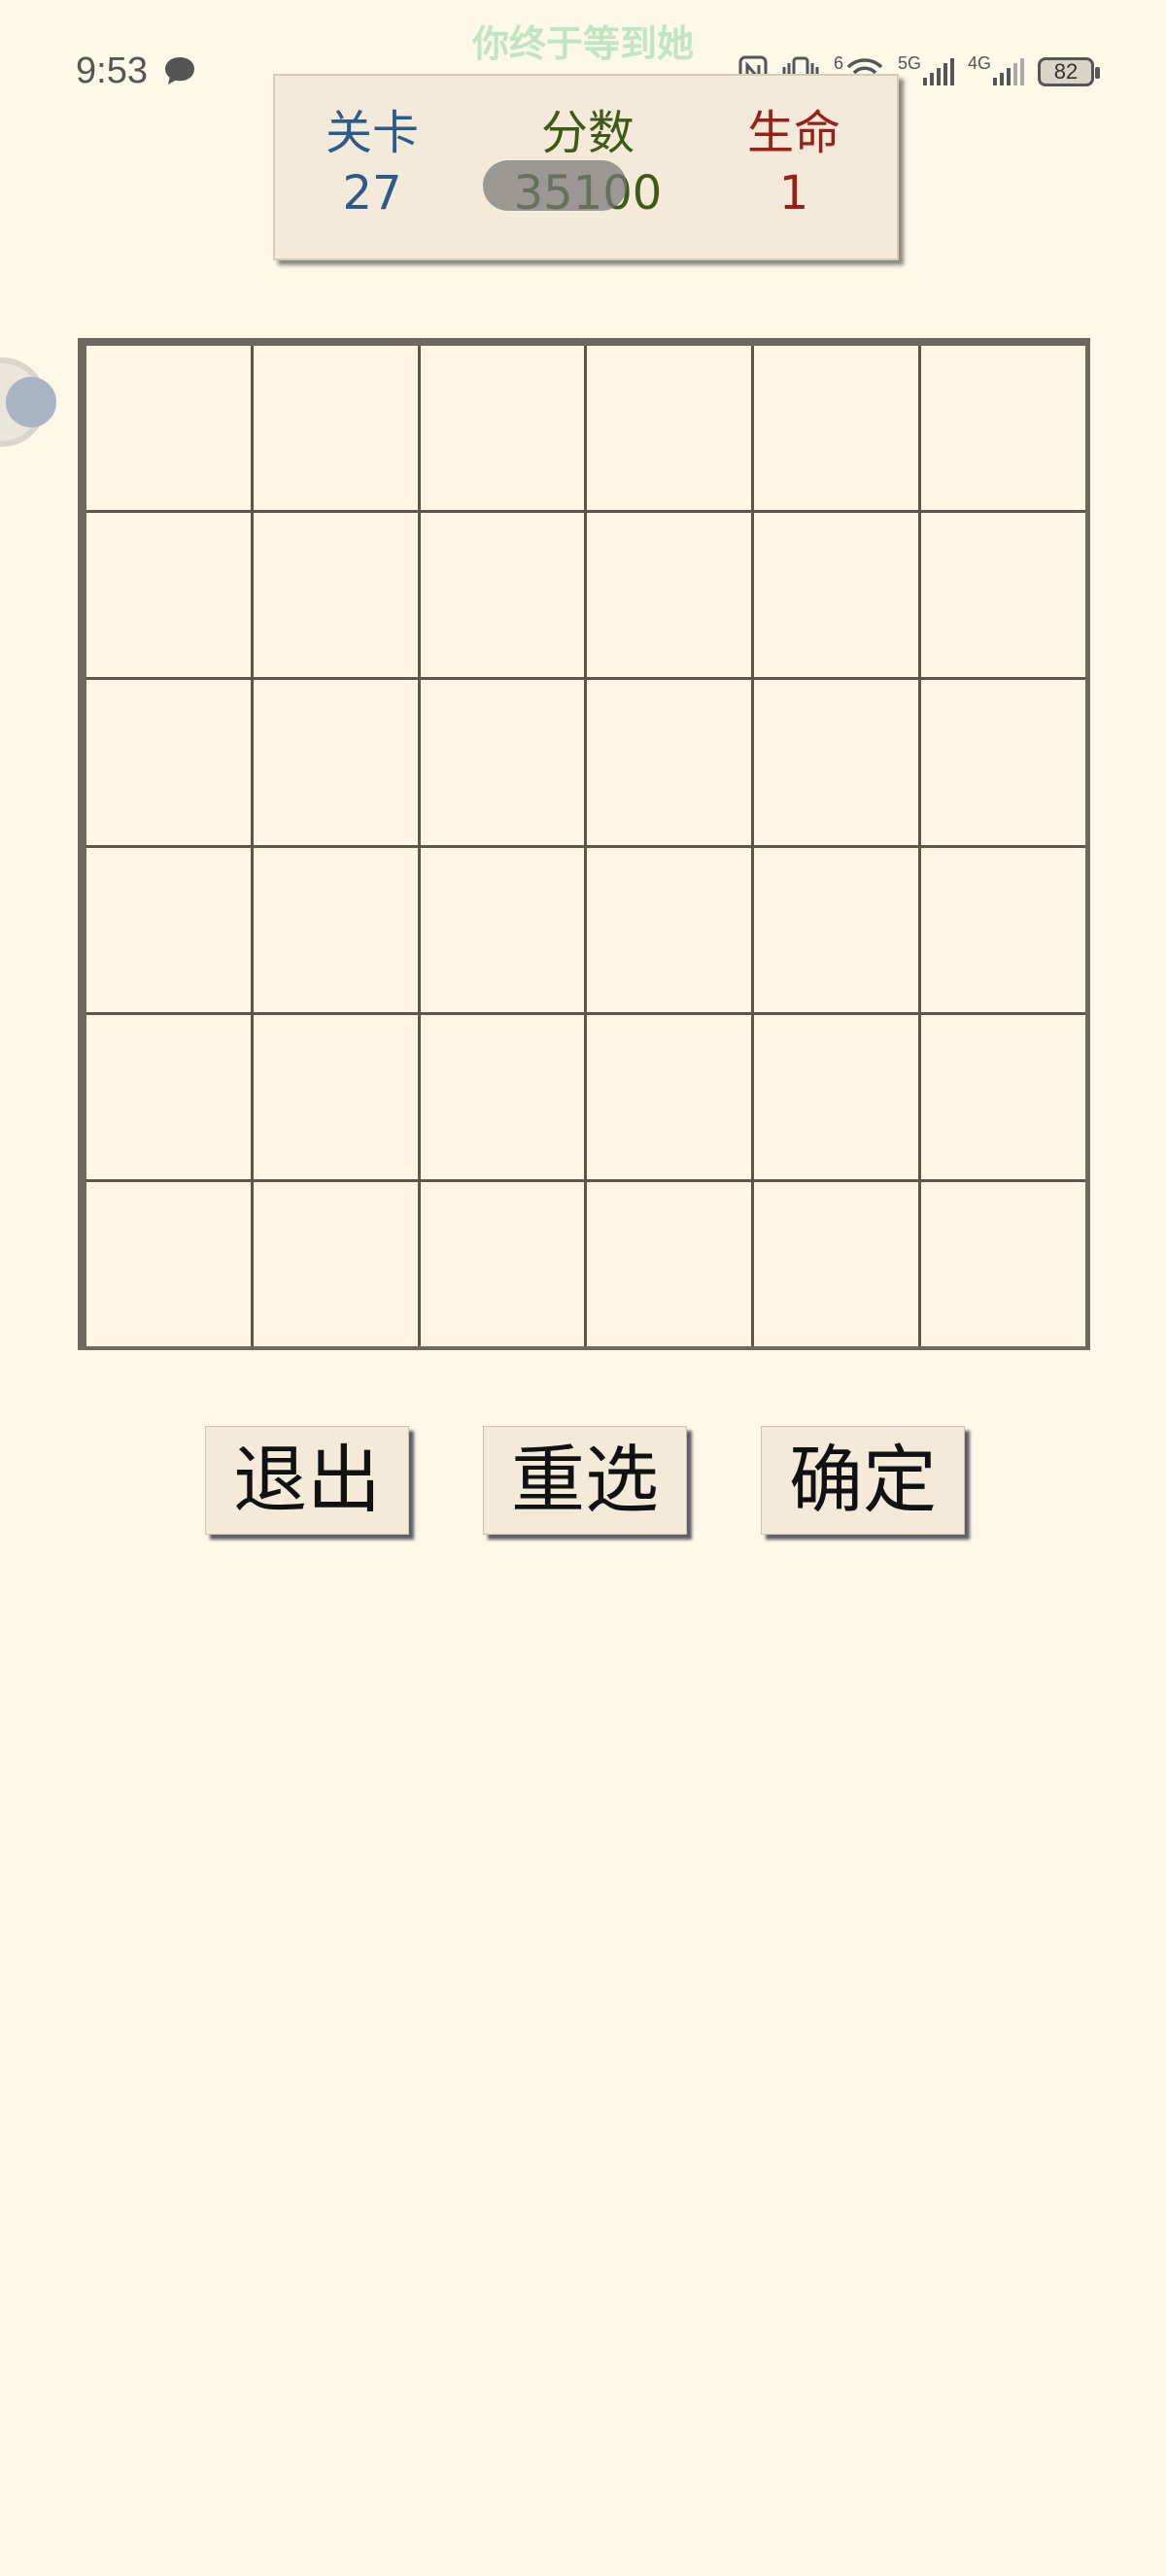  I want to click on confirm-button: 确定, so click(863, 1480).